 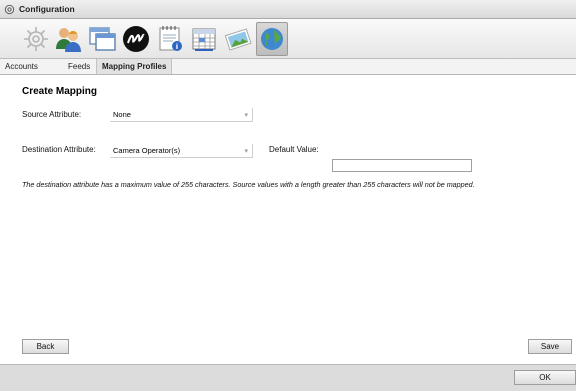 I want to click on tab-accounts: Accounts, so click(x=21, y=66).